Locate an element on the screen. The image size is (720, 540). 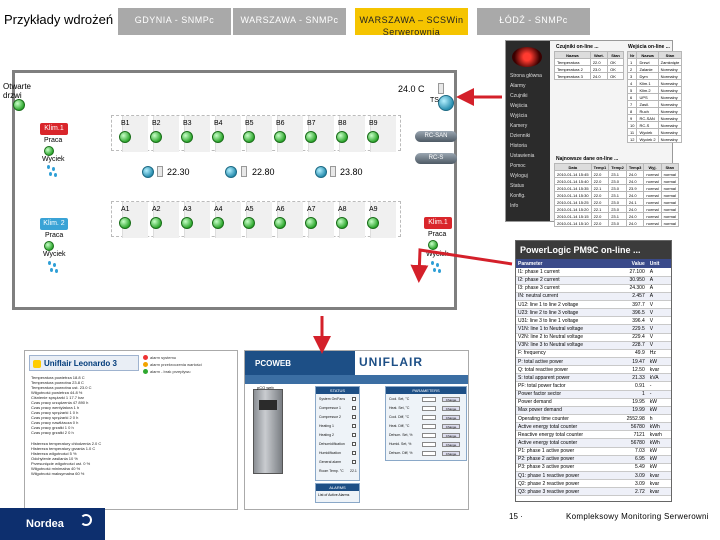
value-line: Czas pracy grzałki 2 0 h is located at coordinates (52, 432).